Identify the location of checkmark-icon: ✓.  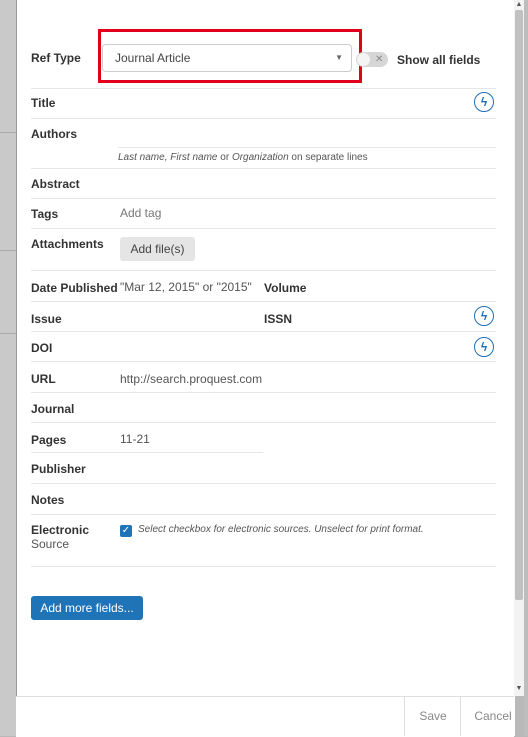
(126, 530).